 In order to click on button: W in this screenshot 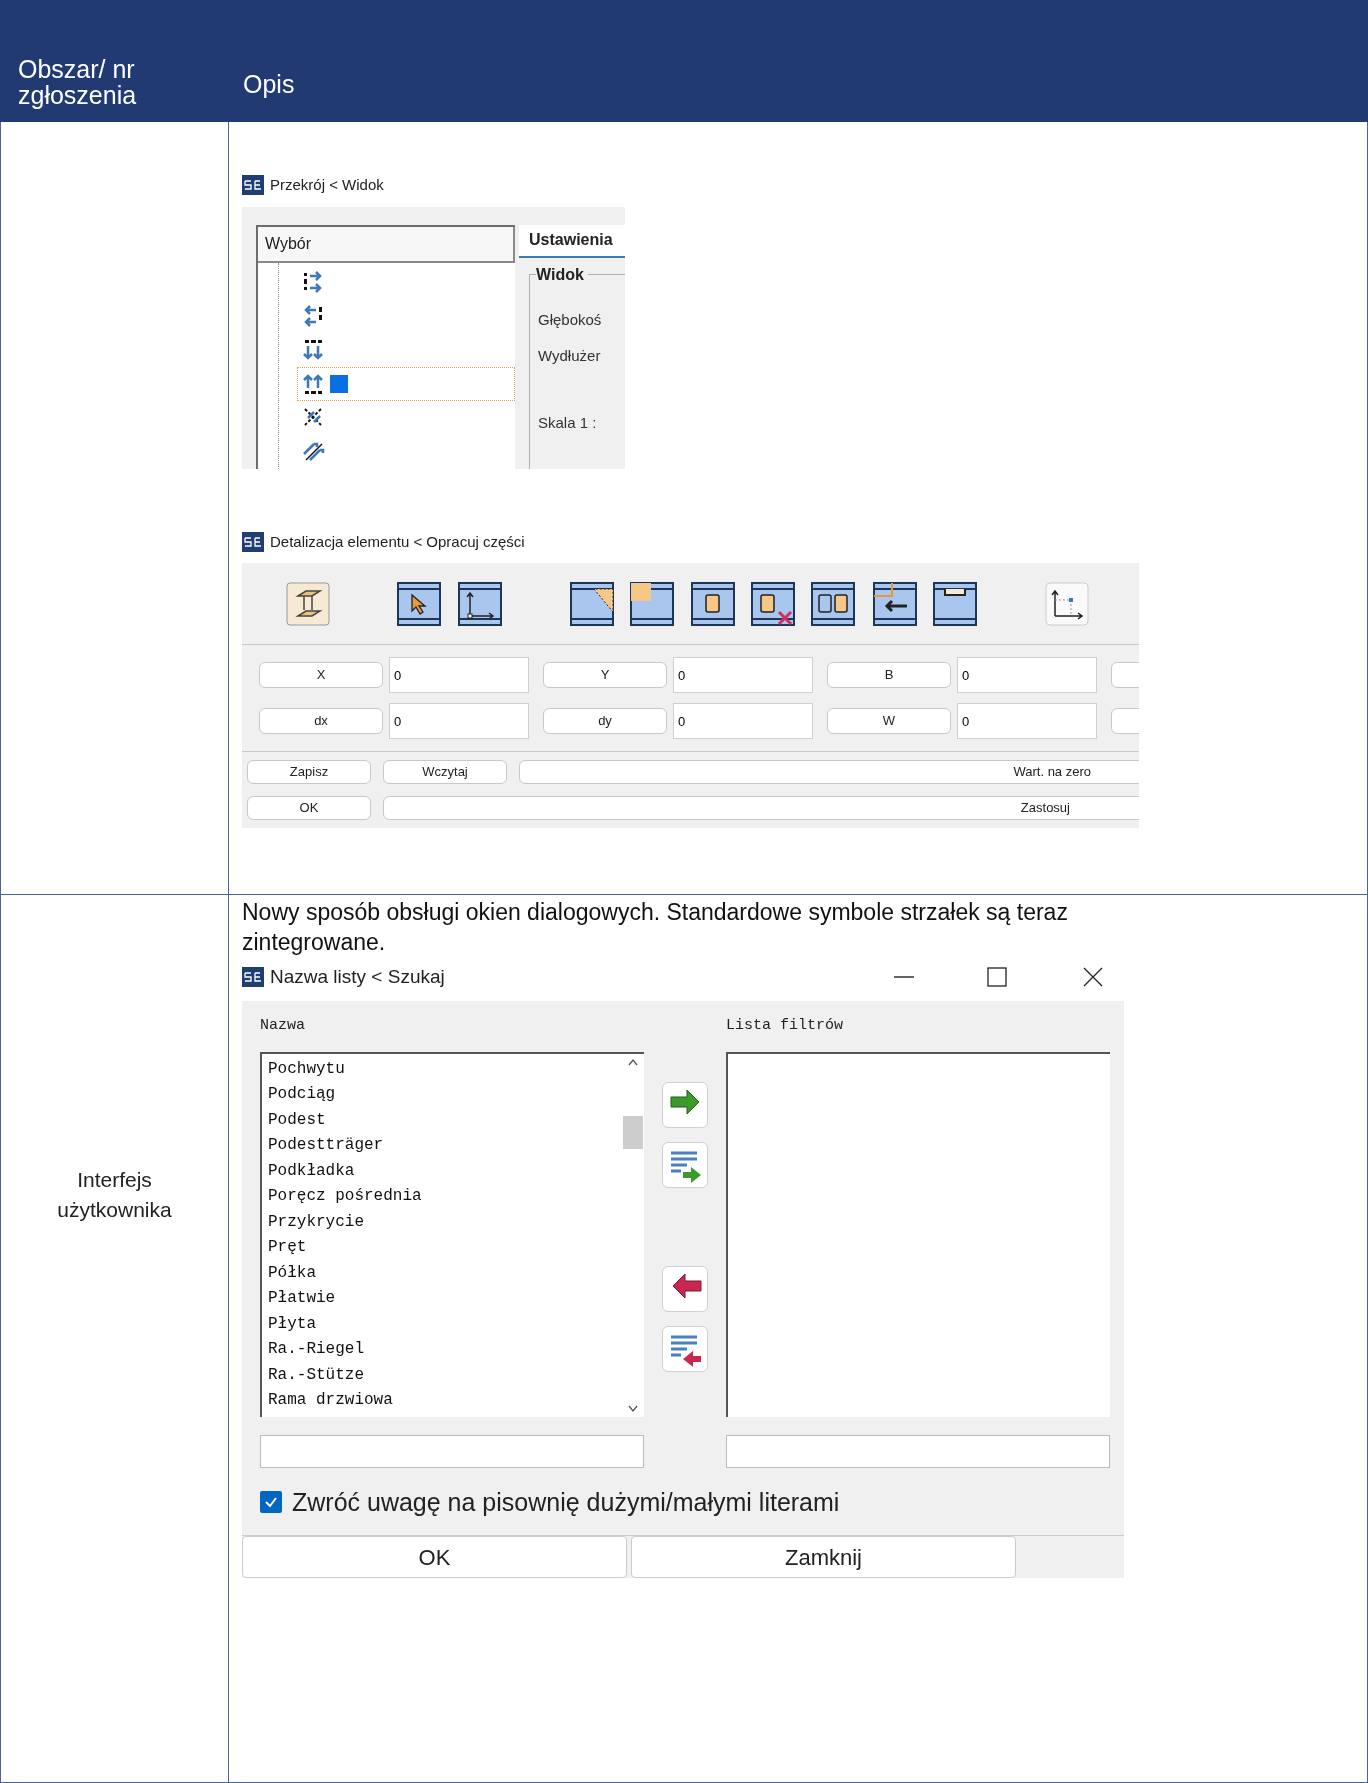, I will do `click(889, 721)`.